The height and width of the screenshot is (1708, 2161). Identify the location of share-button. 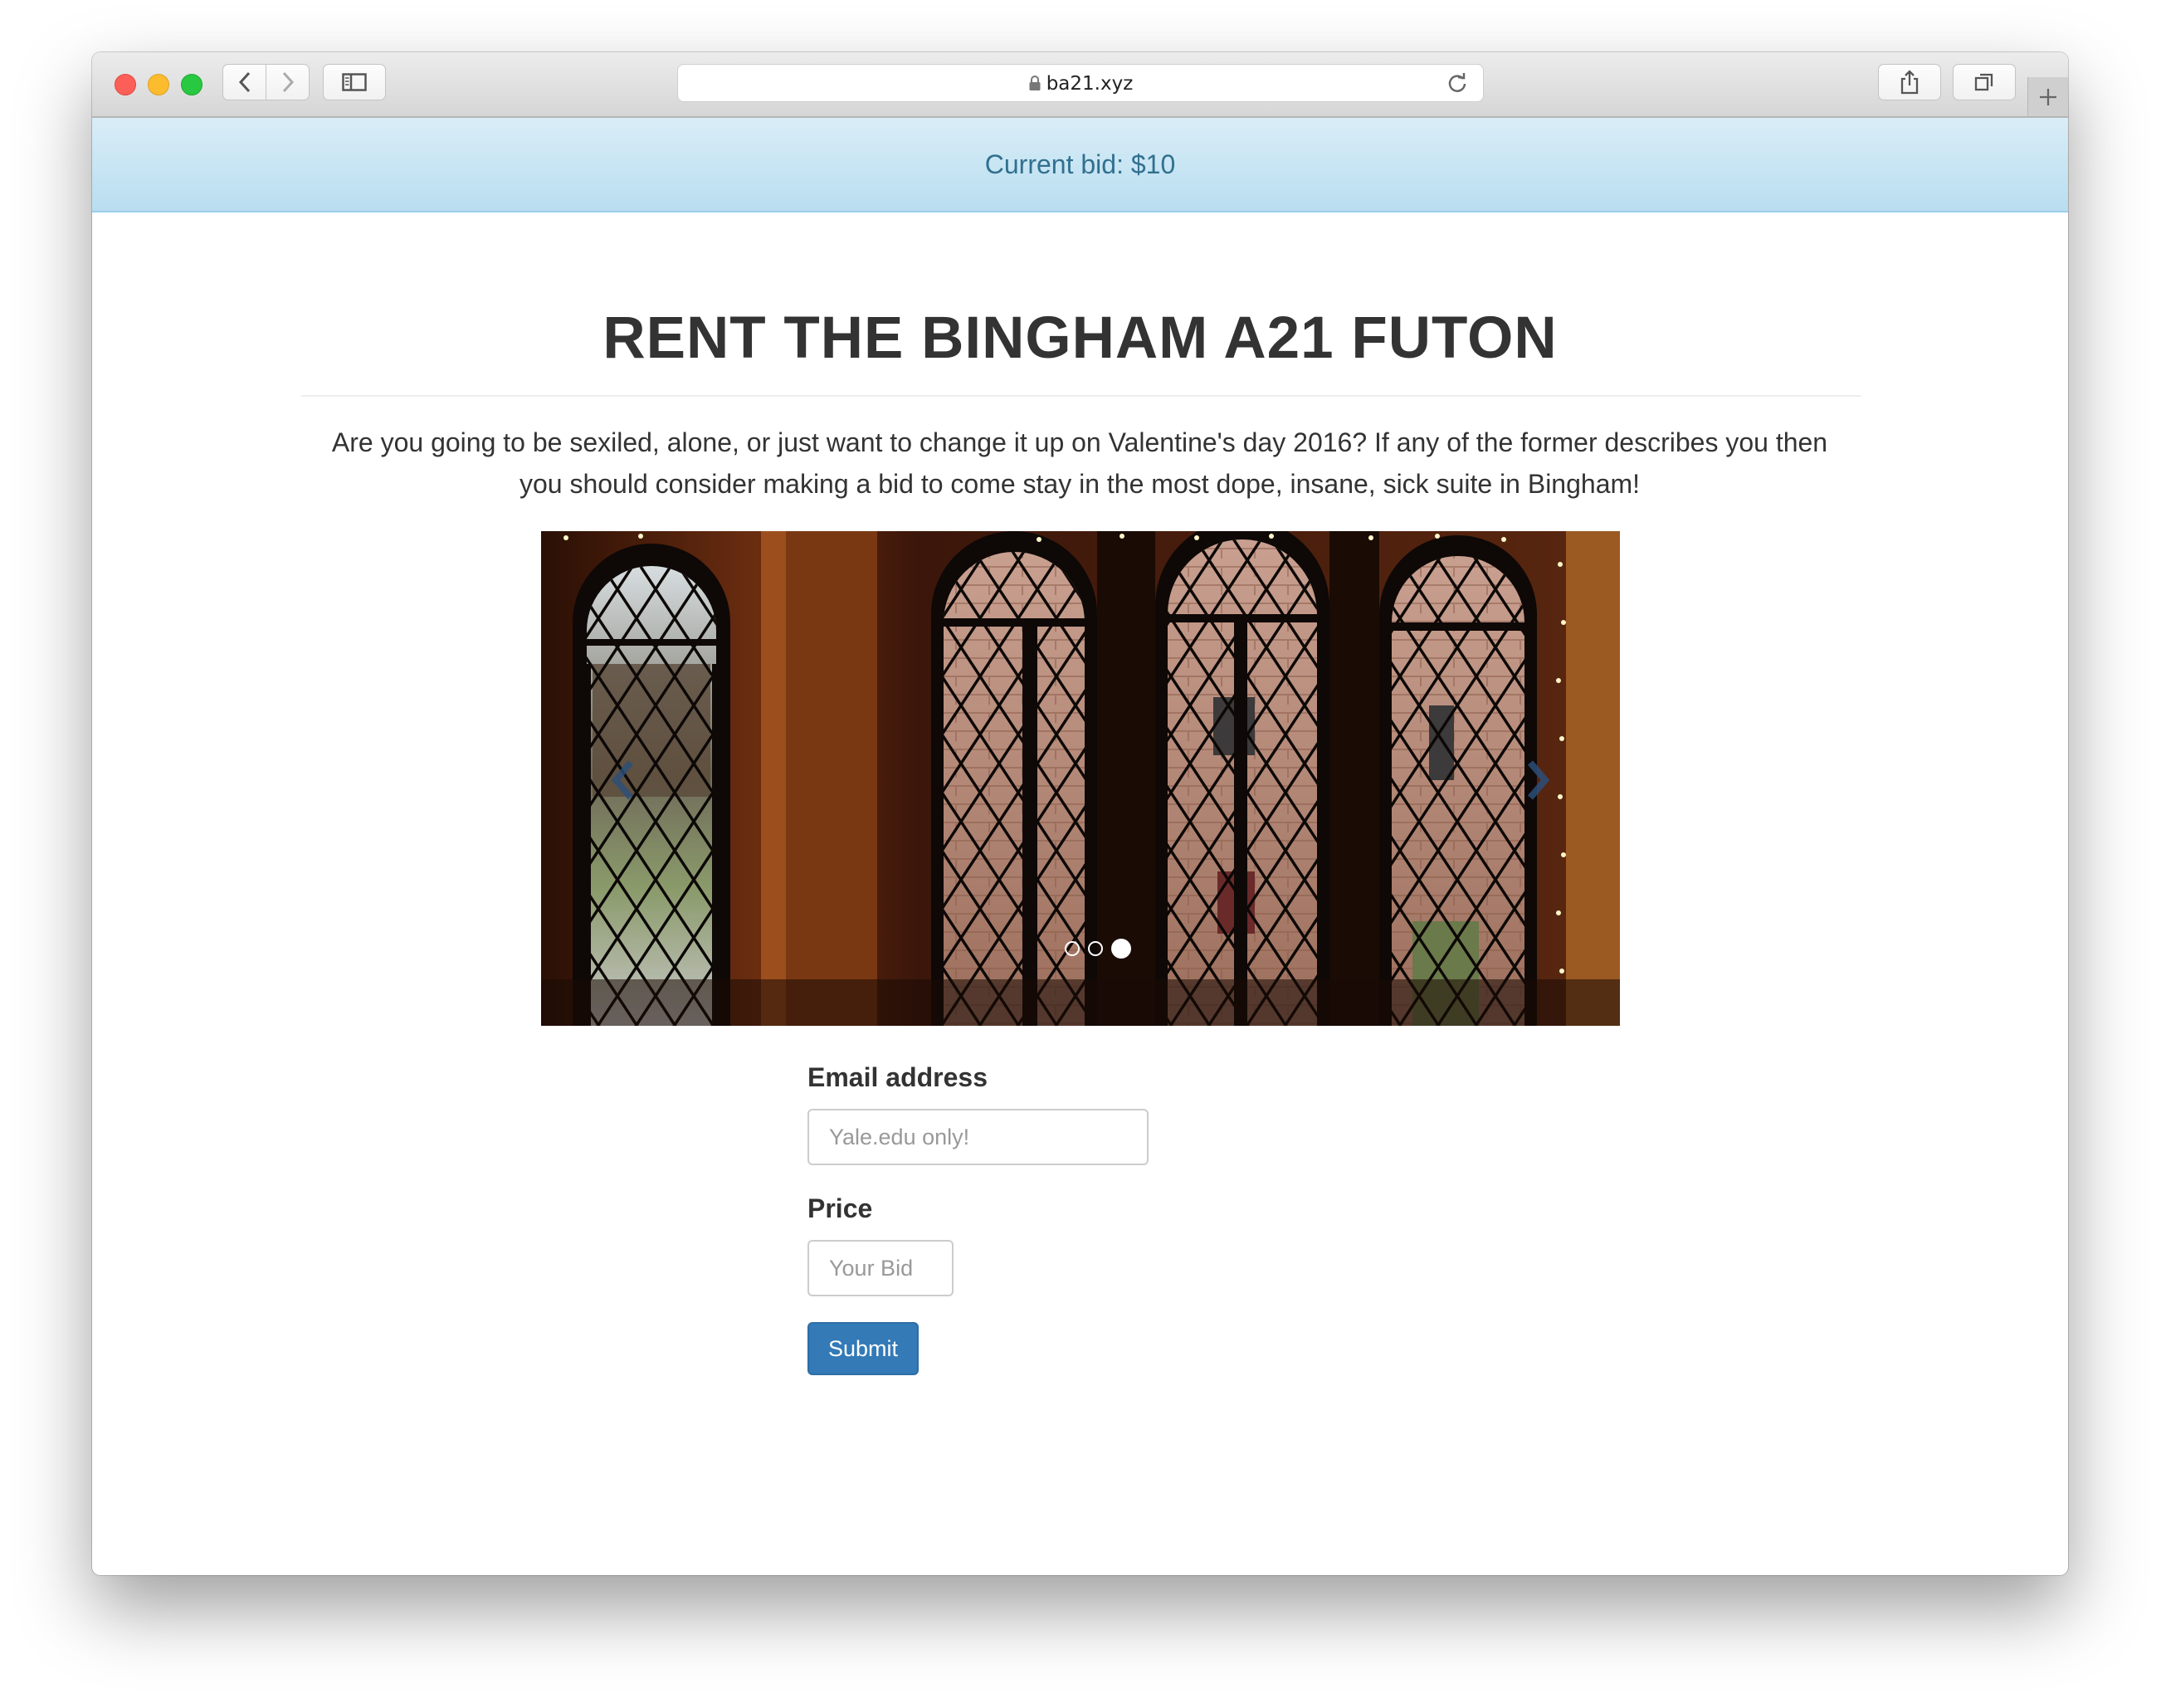
(1909, 82).